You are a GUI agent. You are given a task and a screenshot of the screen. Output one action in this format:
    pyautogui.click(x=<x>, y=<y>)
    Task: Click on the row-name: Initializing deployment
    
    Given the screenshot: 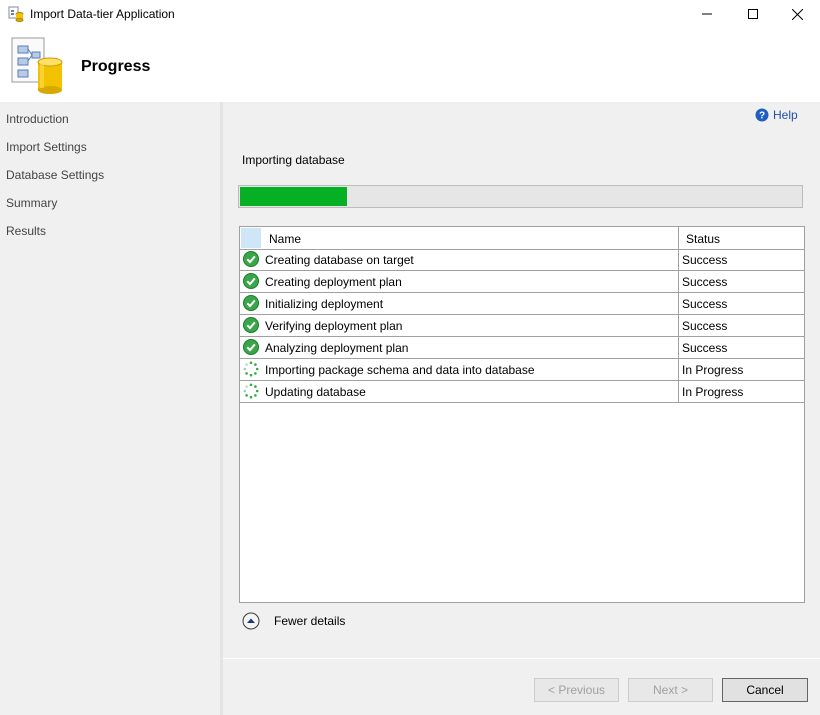 What is the action you would take?
    pyautogui.click(x=324, y=304)
    